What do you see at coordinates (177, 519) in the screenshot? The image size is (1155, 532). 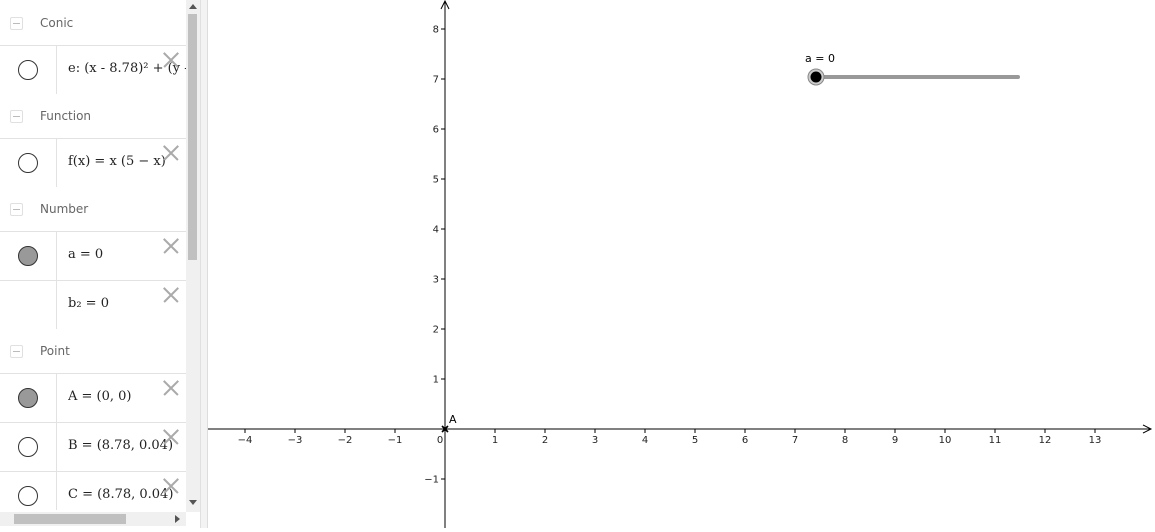 I see `scroll-right-arrow-icon` at bounding box center [177, 519].